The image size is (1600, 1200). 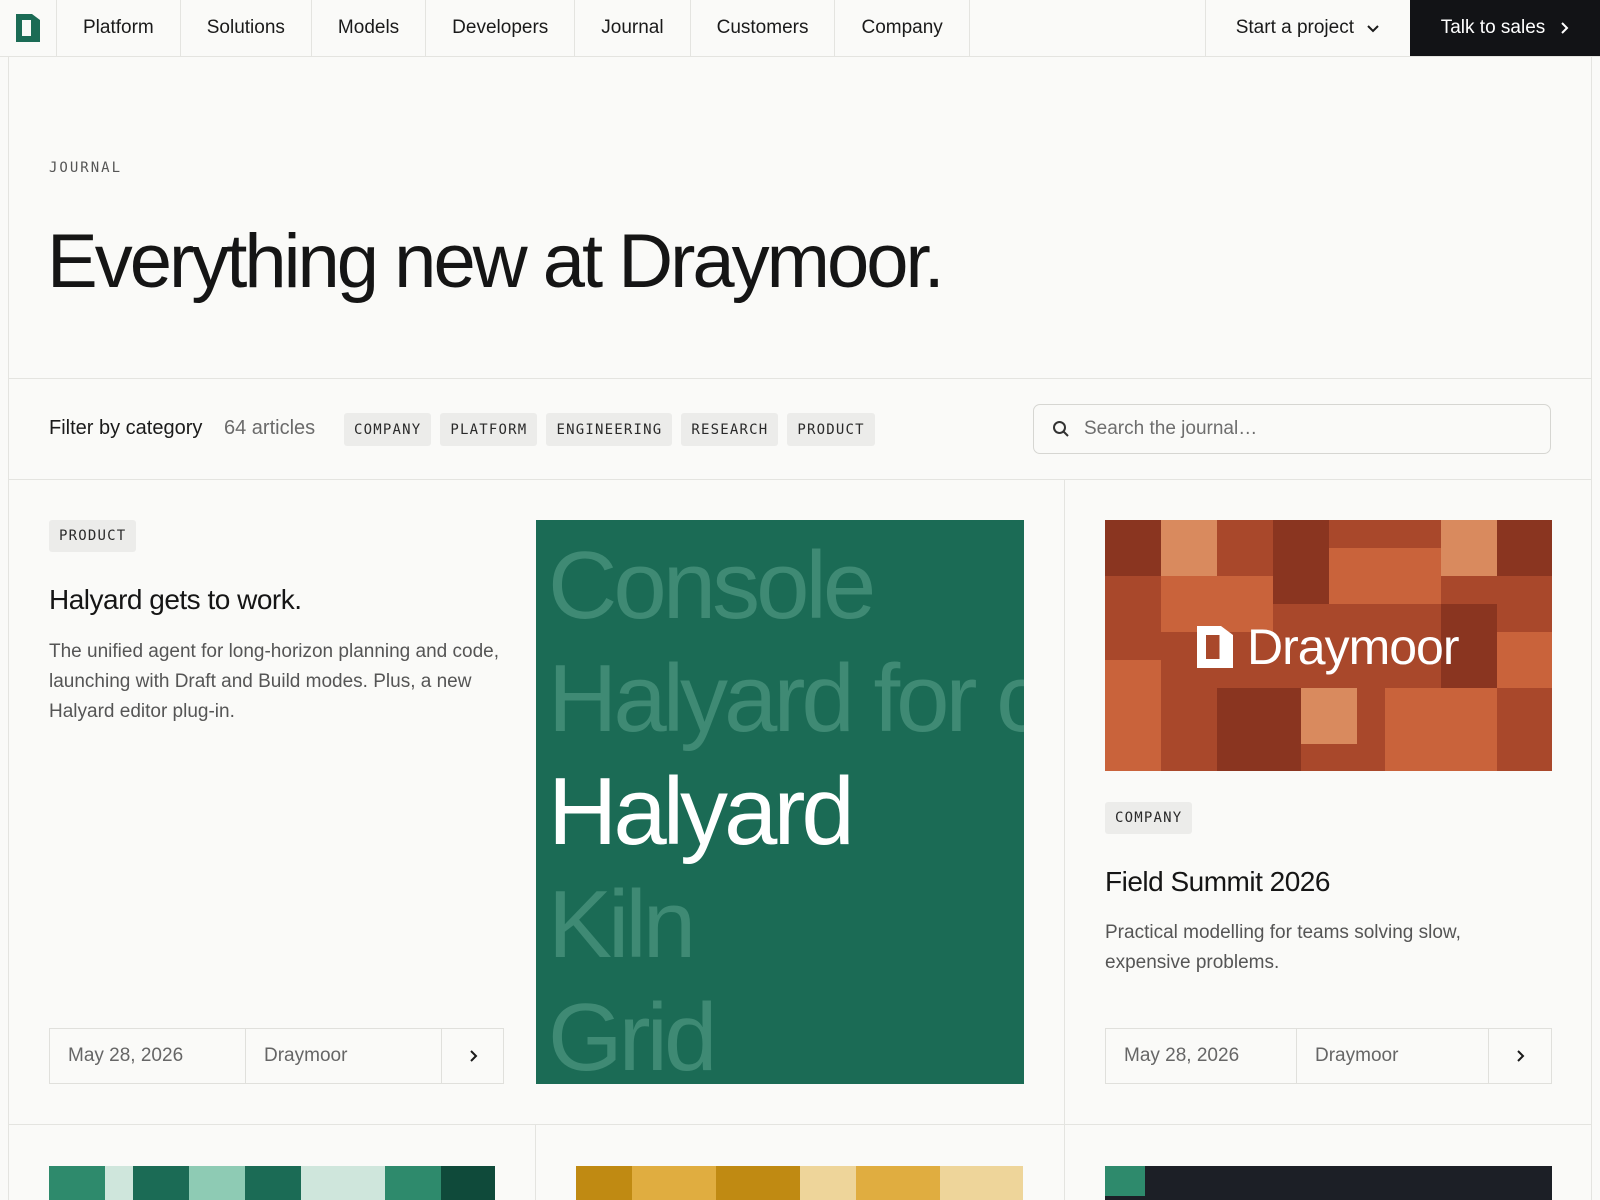 I want to click on nav-platform: Platform, so click(x=119, y=28).